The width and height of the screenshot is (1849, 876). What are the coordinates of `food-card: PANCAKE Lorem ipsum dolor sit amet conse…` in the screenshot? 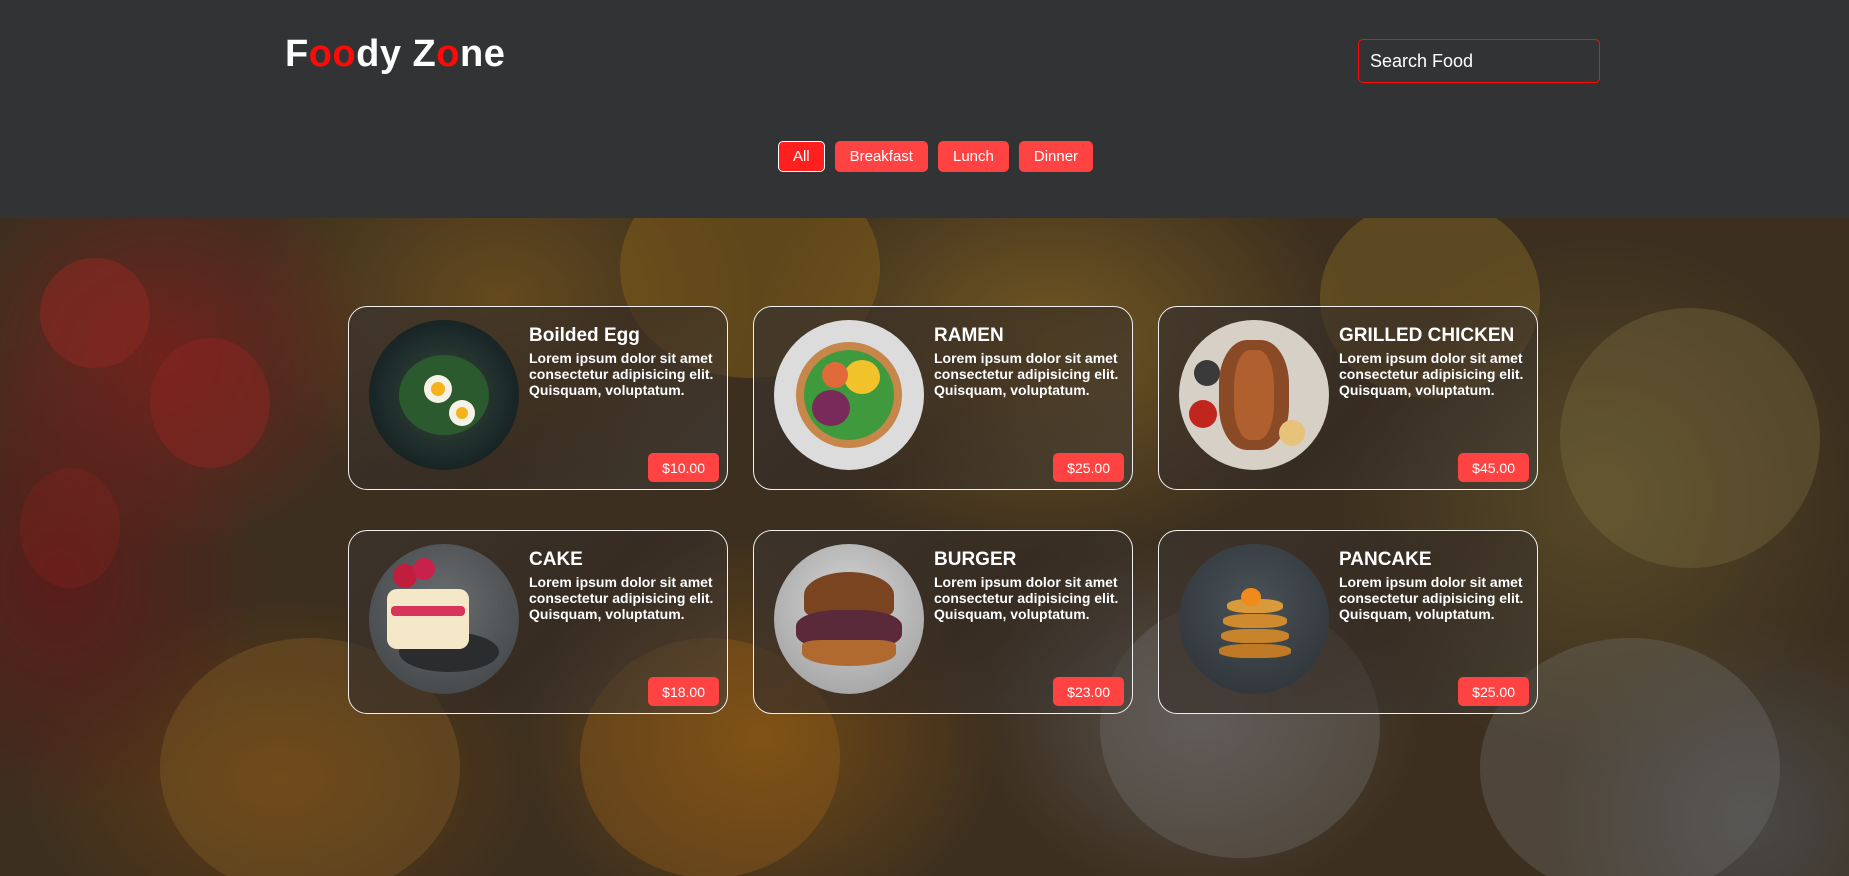 It's located at (1348, 622).